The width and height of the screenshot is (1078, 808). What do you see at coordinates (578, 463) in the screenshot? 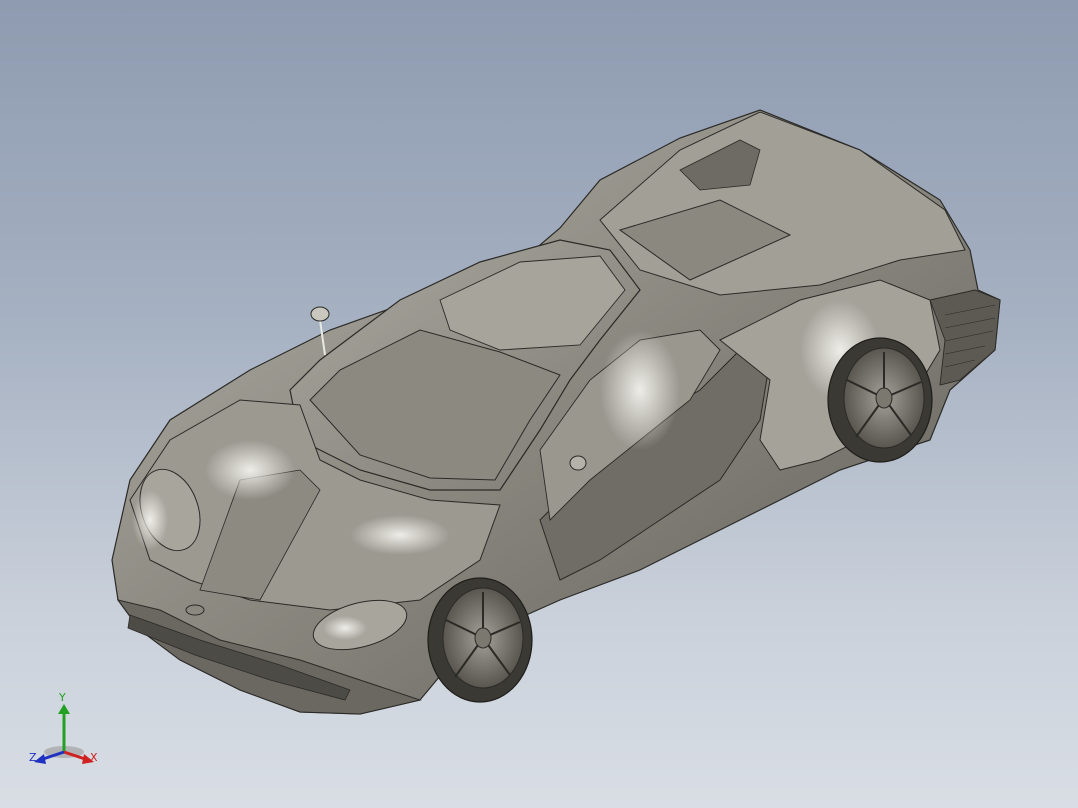
I see `right-mirror` at bounding box center [578, 463].